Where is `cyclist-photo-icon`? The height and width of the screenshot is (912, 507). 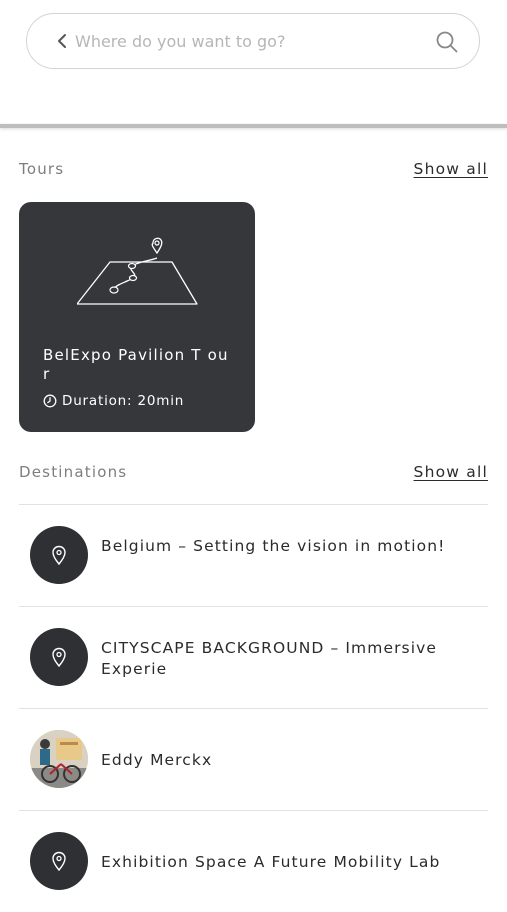 cyclist-photo-icon is located at coordinates (59, 759).